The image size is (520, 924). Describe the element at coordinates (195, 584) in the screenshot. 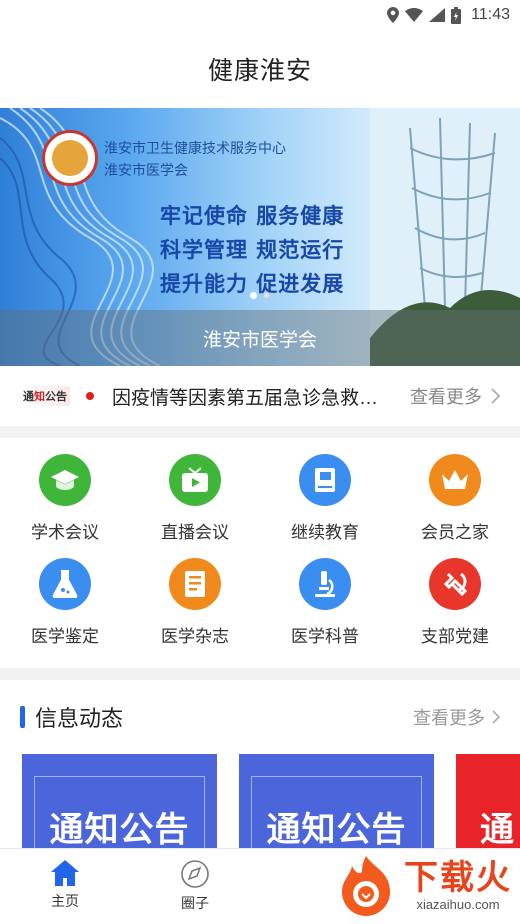

I see `magazine-icon` at that location.